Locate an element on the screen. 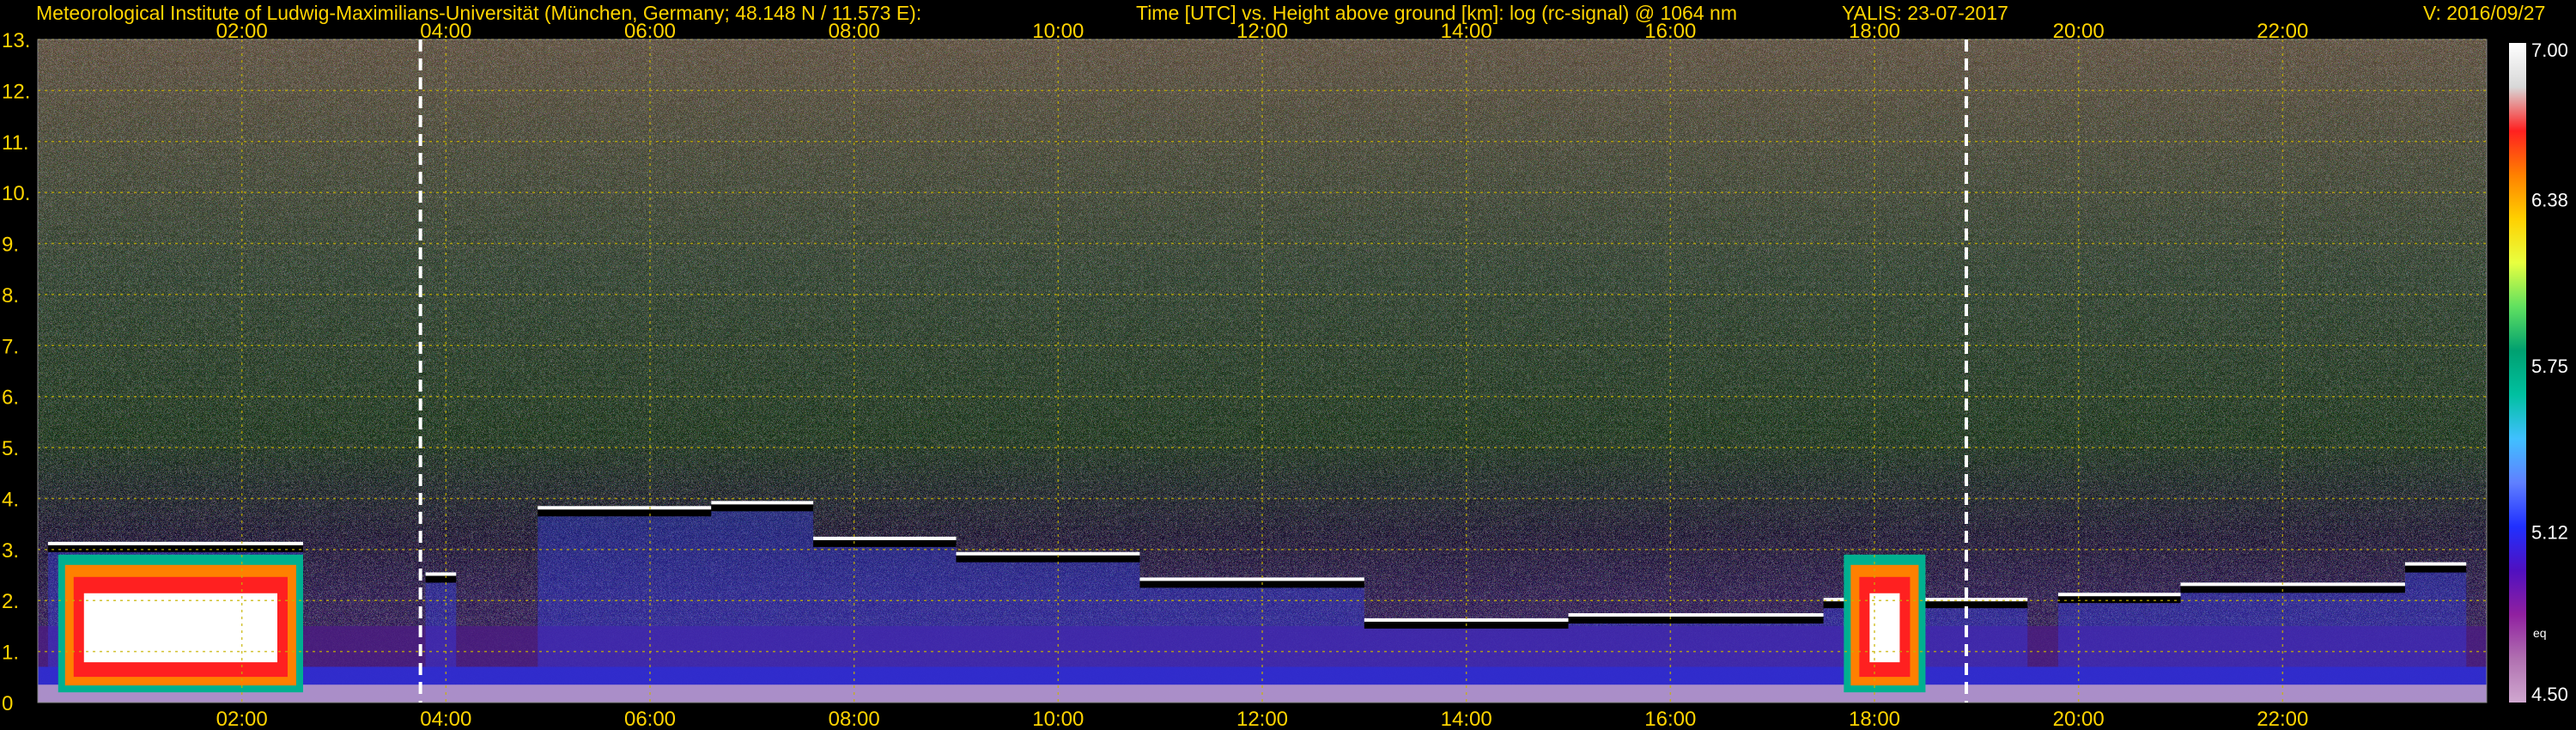  y-tick-label: 3. is located at coordinates (11, 551).